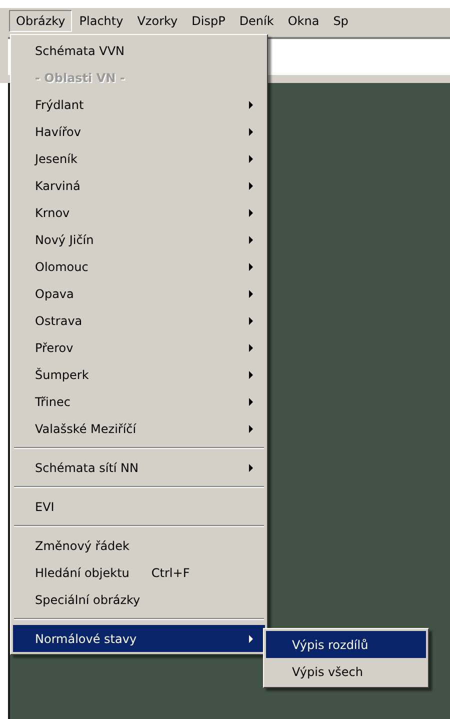 Image resolution: width=450 pixels, height=719 pixels. I want to click on menu-item: Šumperk, so click(139, 374).